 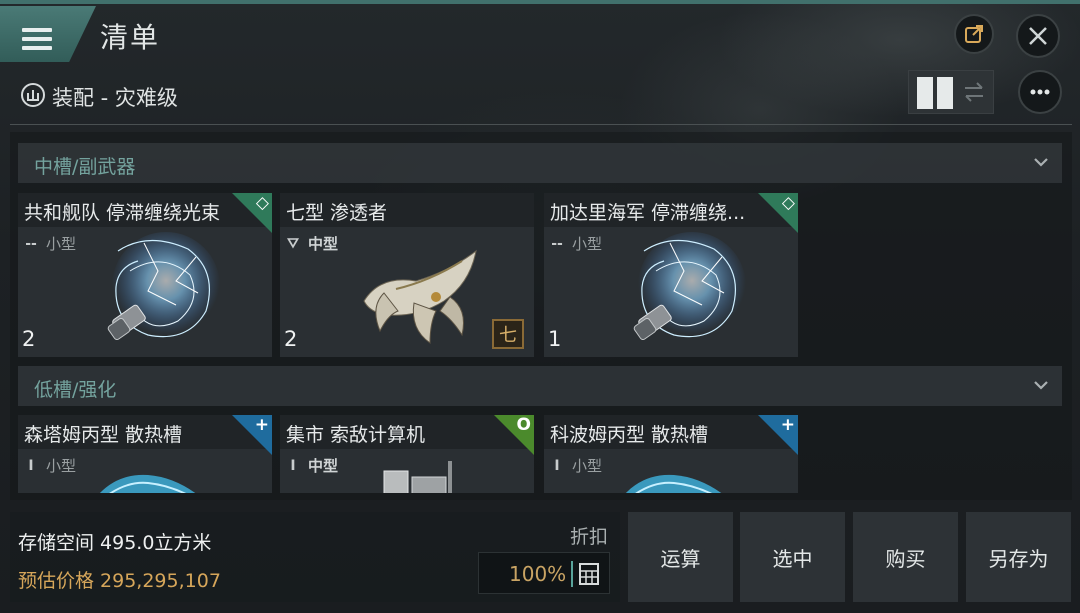 I want to click on module-card: 森塔姆丙型 散热槽 + I 小型, so click(x=145, y=454).